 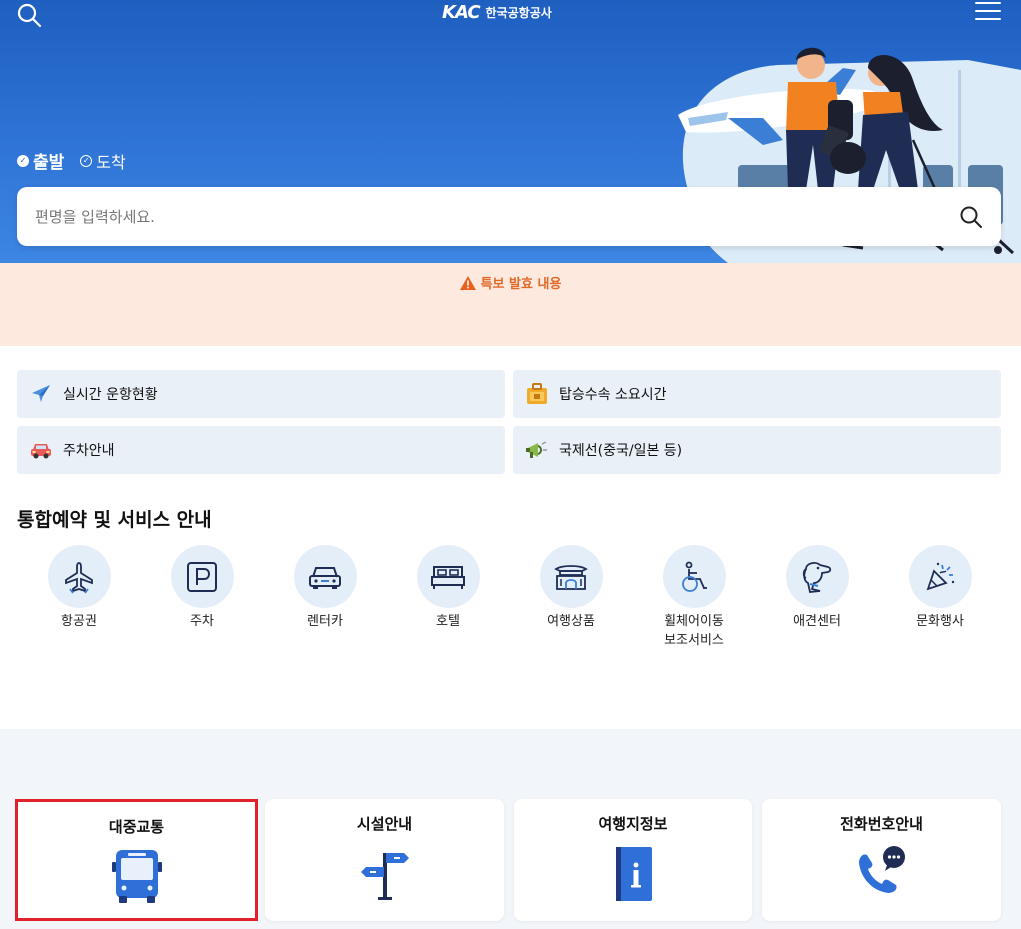 I want to click on service-travel-package: 여행상품, so click(x=571, y=588).